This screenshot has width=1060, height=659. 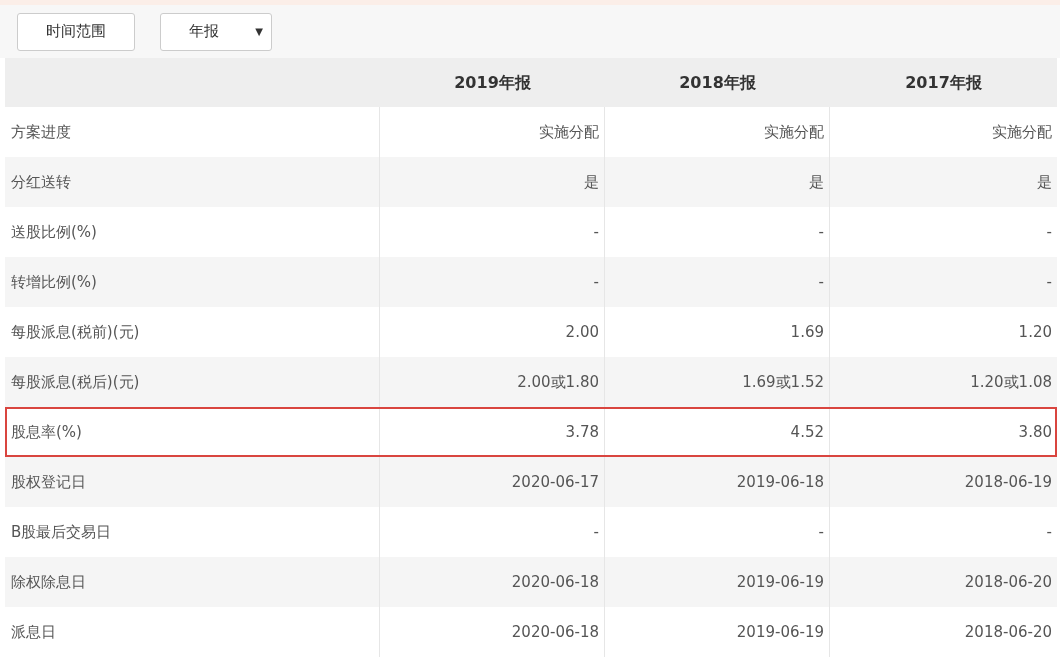 What do you see at coordinates (46, 432) in the screenshot?
I see `row-label: 股息率(%)` at bounding box center [46, 432].